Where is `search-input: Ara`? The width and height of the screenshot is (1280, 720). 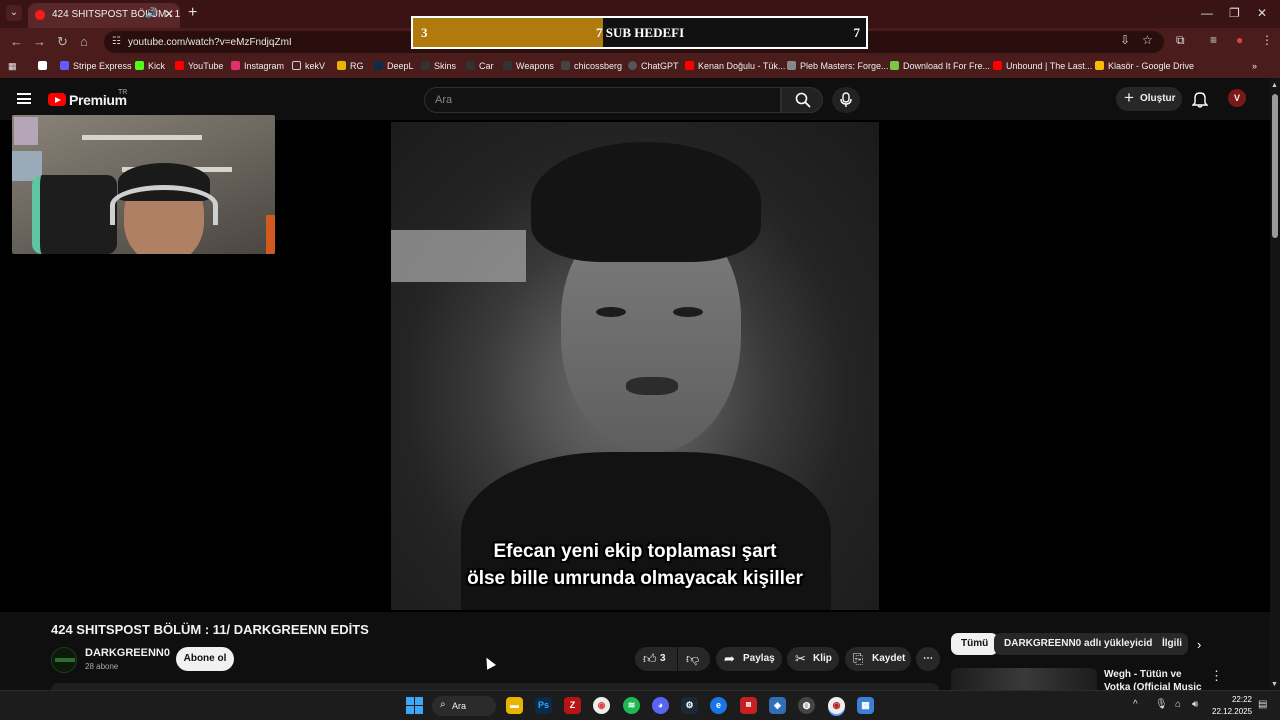 search-input: Ara is located at coordinates (602, 100).